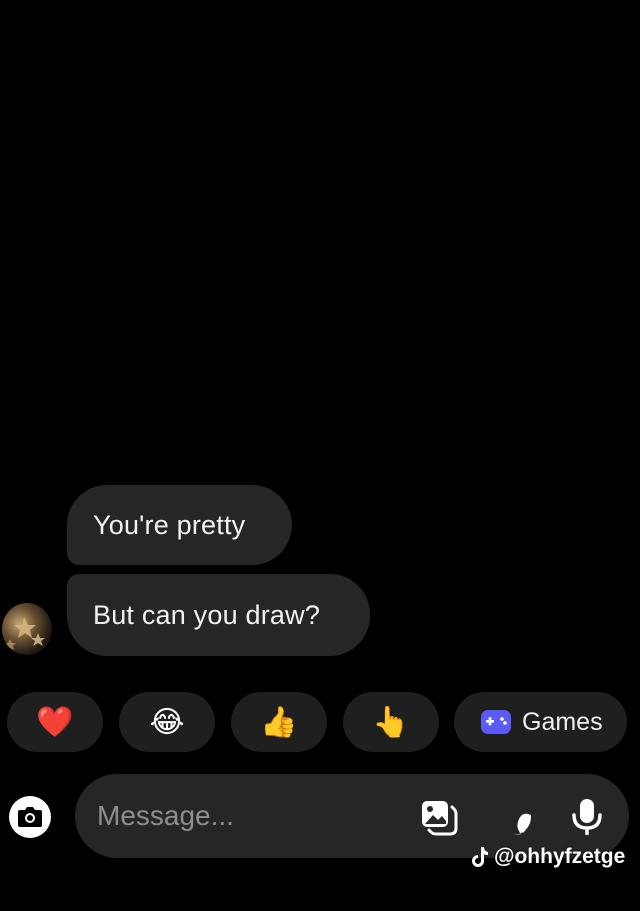 This screenshot has height=911, width=640. I want to click on message-bubble: You're pretty, so click(179, 525).